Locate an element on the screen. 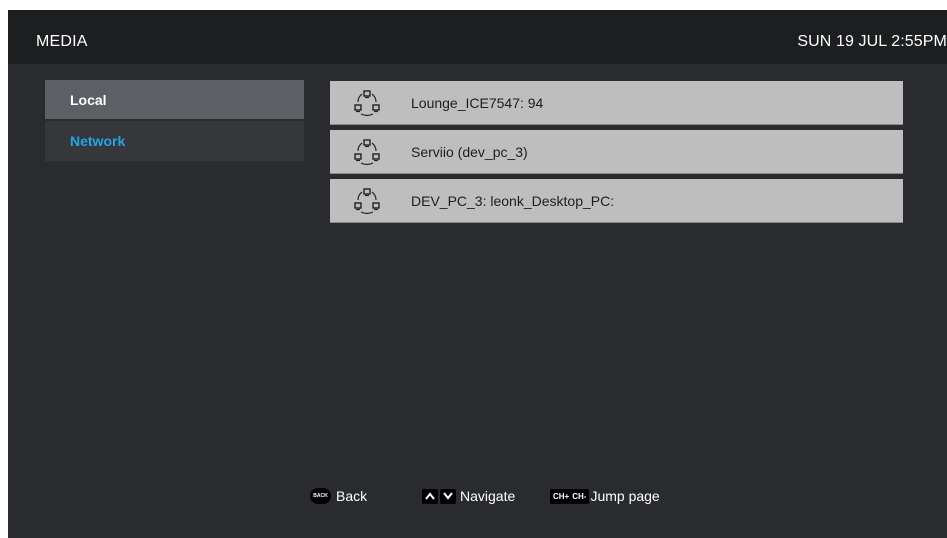 The height and width of the screenshot is (538, 947). sidebar-item-label: Network is located at coordinates (98, 141).